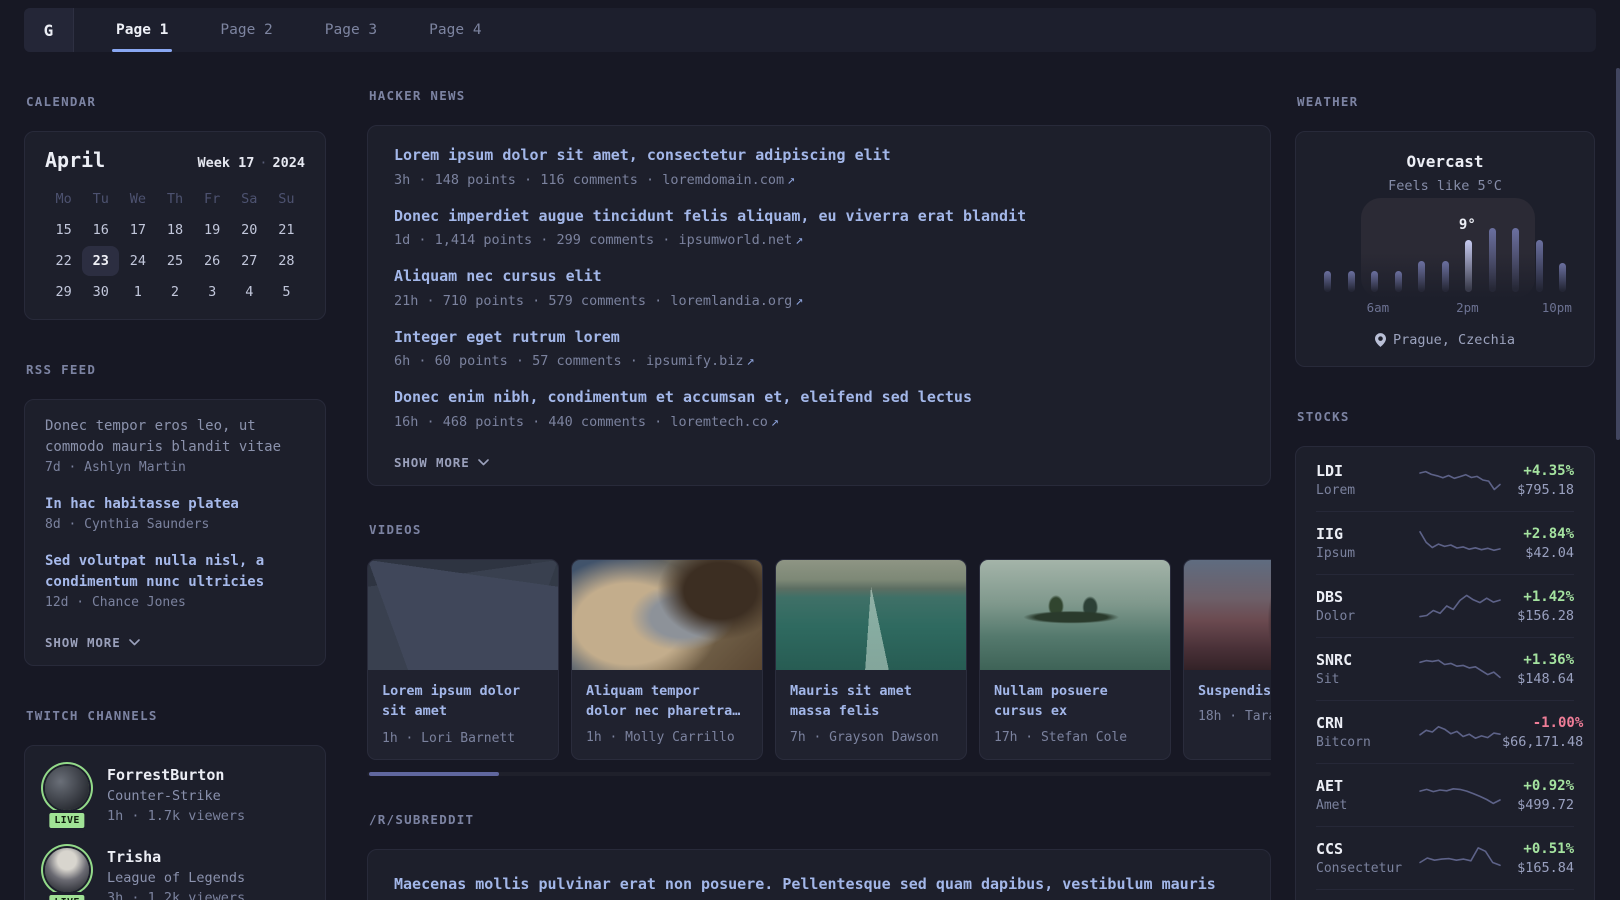 The height and width of the screenshot is (900, 1620). What do you see at coordinates (174, 261) in the screenshot?
I see `calendar-day: 25` at bounding box center [174, 261].